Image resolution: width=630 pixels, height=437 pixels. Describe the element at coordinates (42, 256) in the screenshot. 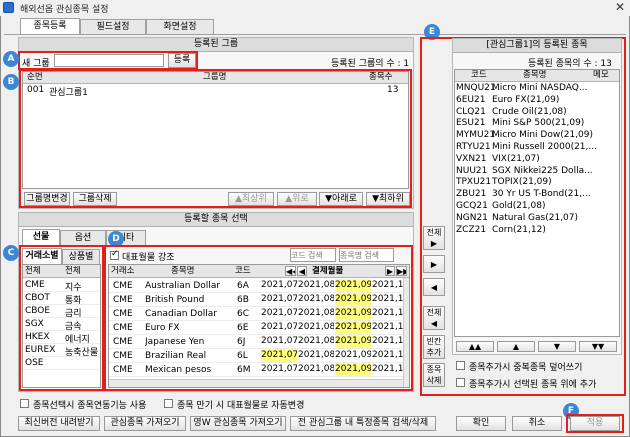

I see `tab-by-exchange: 거래소별` at that location.